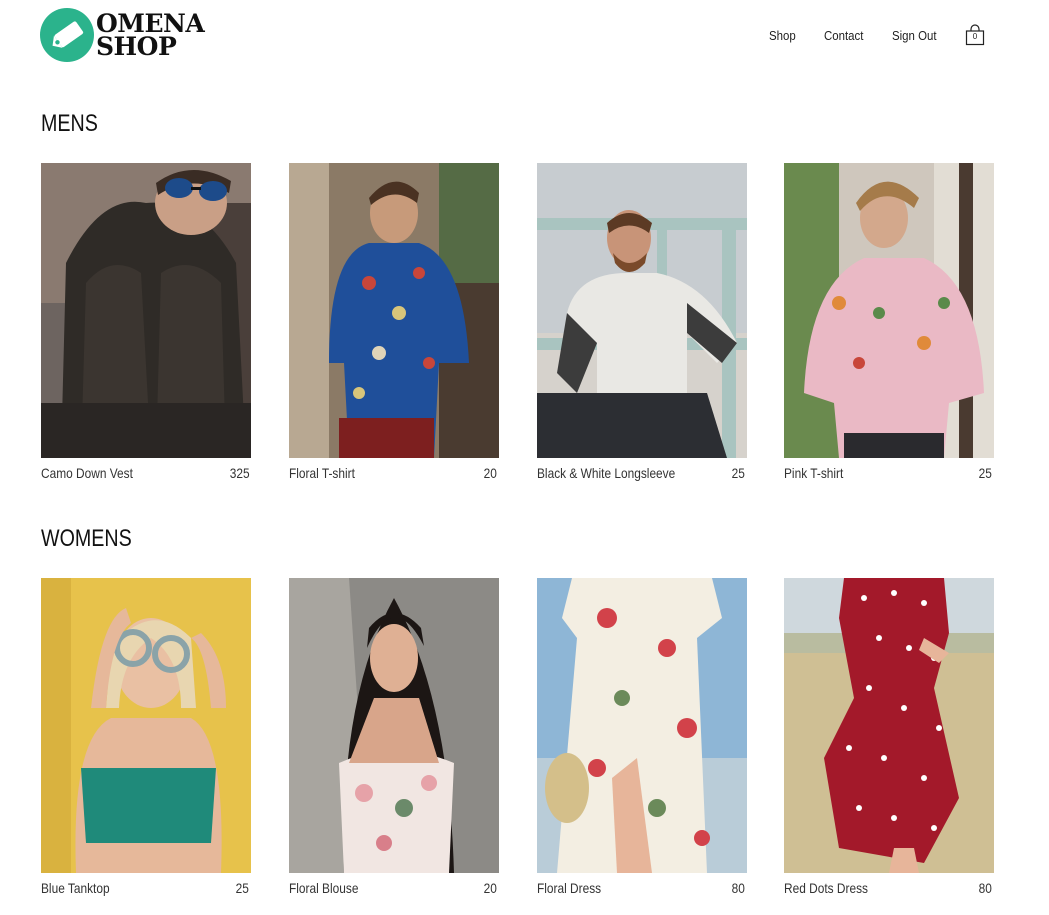 This screenshot has width=1049, height=915. I want to click on product-meta: Pink T-shirt 25, so click(889, 473).